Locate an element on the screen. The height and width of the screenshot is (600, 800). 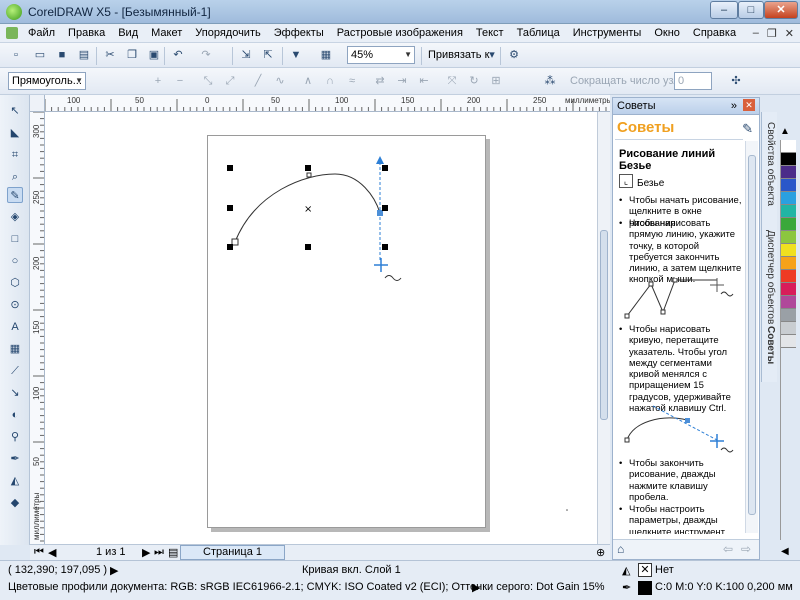
first-page-icon: ⏮ is located at coordinates (39, 552).